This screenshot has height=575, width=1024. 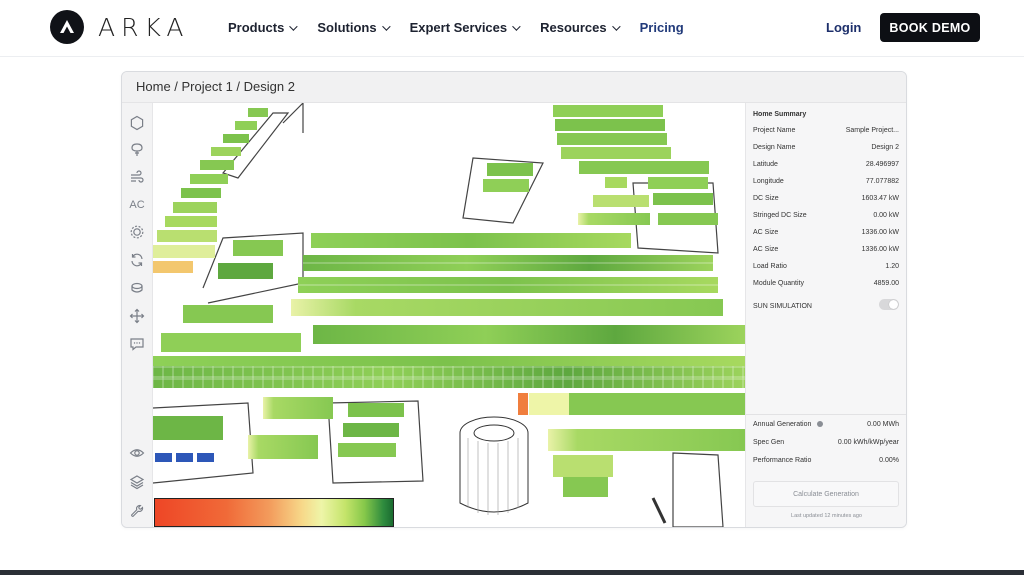 What do you see at coordinates (826, 198) in the screenshot?
I see `summary-row: DC Size 1603.47 kW` at bounding box center [826, 198].